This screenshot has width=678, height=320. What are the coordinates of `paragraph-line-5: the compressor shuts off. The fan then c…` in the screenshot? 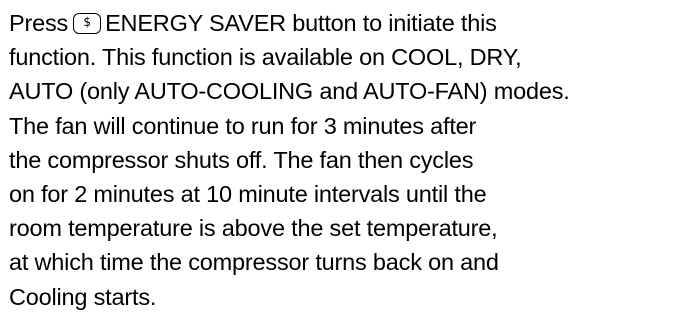 It's located at (241, 159).